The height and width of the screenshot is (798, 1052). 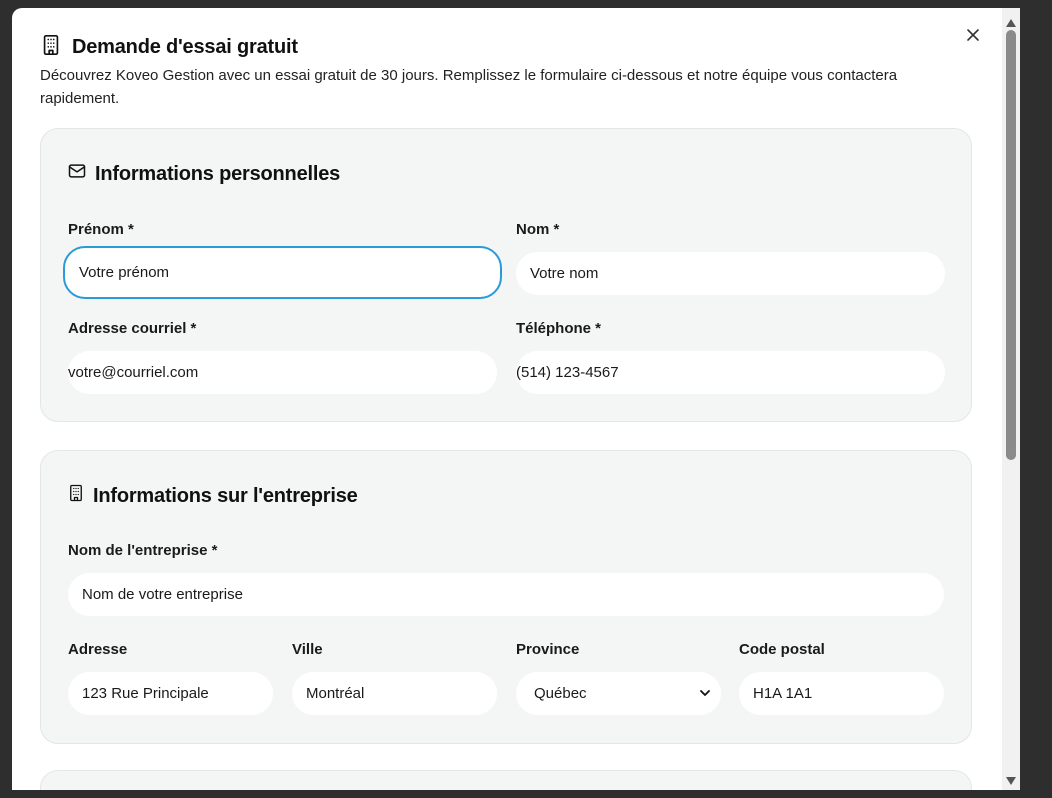 I want to click on postal-code-input: H1A 1A1, so click(x=841, y=693).